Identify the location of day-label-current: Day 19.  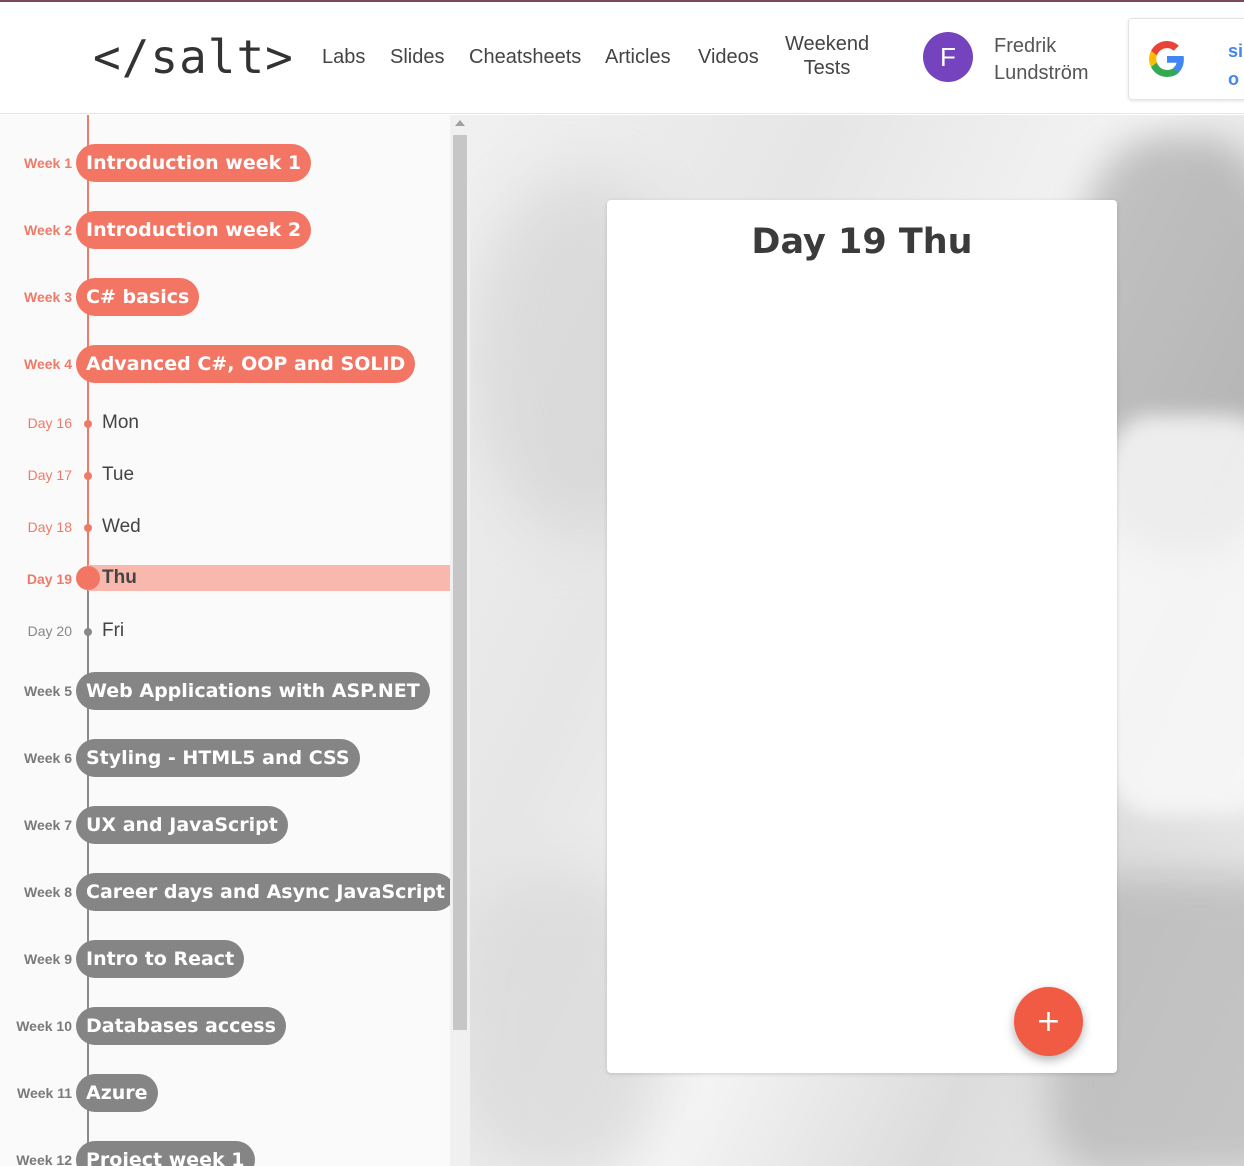
(49, 579).